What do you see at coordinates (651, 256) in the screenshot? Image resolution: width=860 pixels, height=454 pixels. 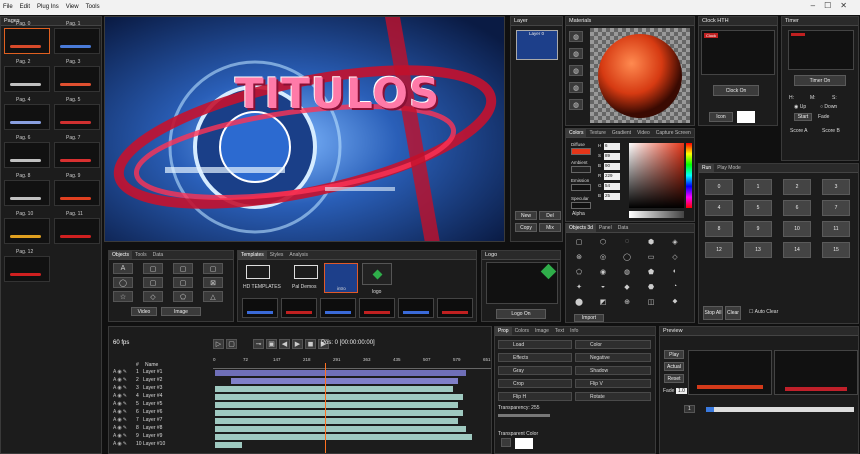 I see `primitive-shape-icon: ▭` at bounding box center [651, 256].